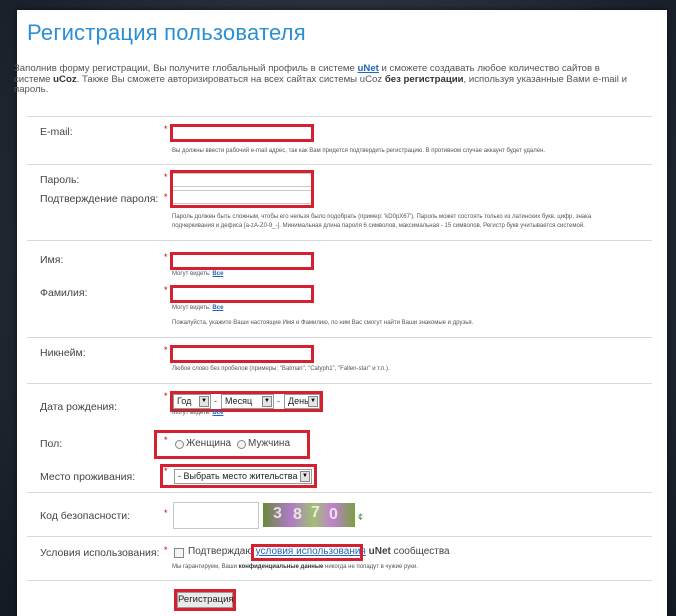  I want to click on terms-suffix: сообщества, so click(420, 551).